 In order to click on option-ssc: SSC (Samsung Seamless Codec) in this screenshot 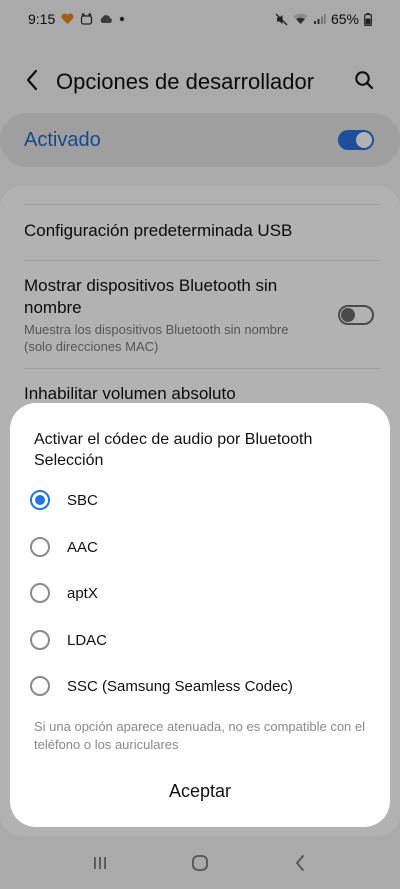, I will do `click(200, 686)`.